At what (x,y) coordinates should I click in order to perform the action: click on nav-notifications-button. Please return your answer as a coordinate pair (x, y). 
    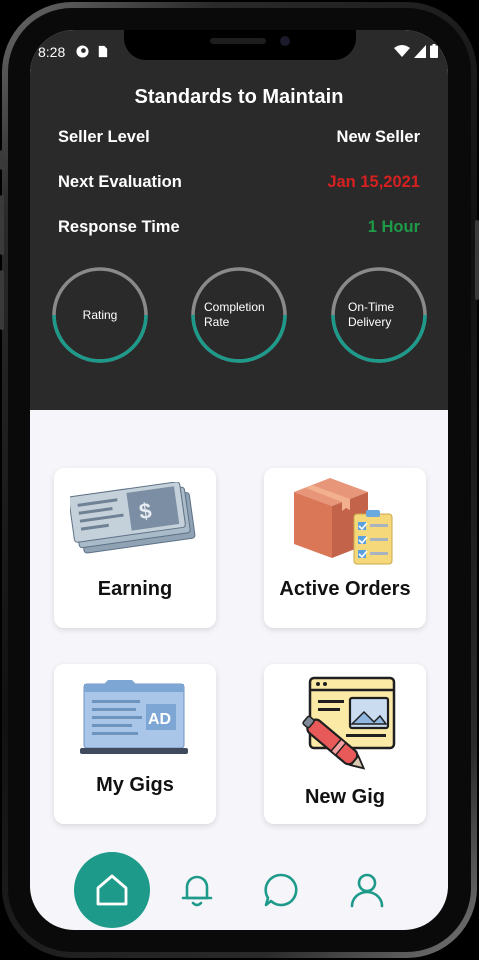
    Looking at the image, I should click on (197, 890).